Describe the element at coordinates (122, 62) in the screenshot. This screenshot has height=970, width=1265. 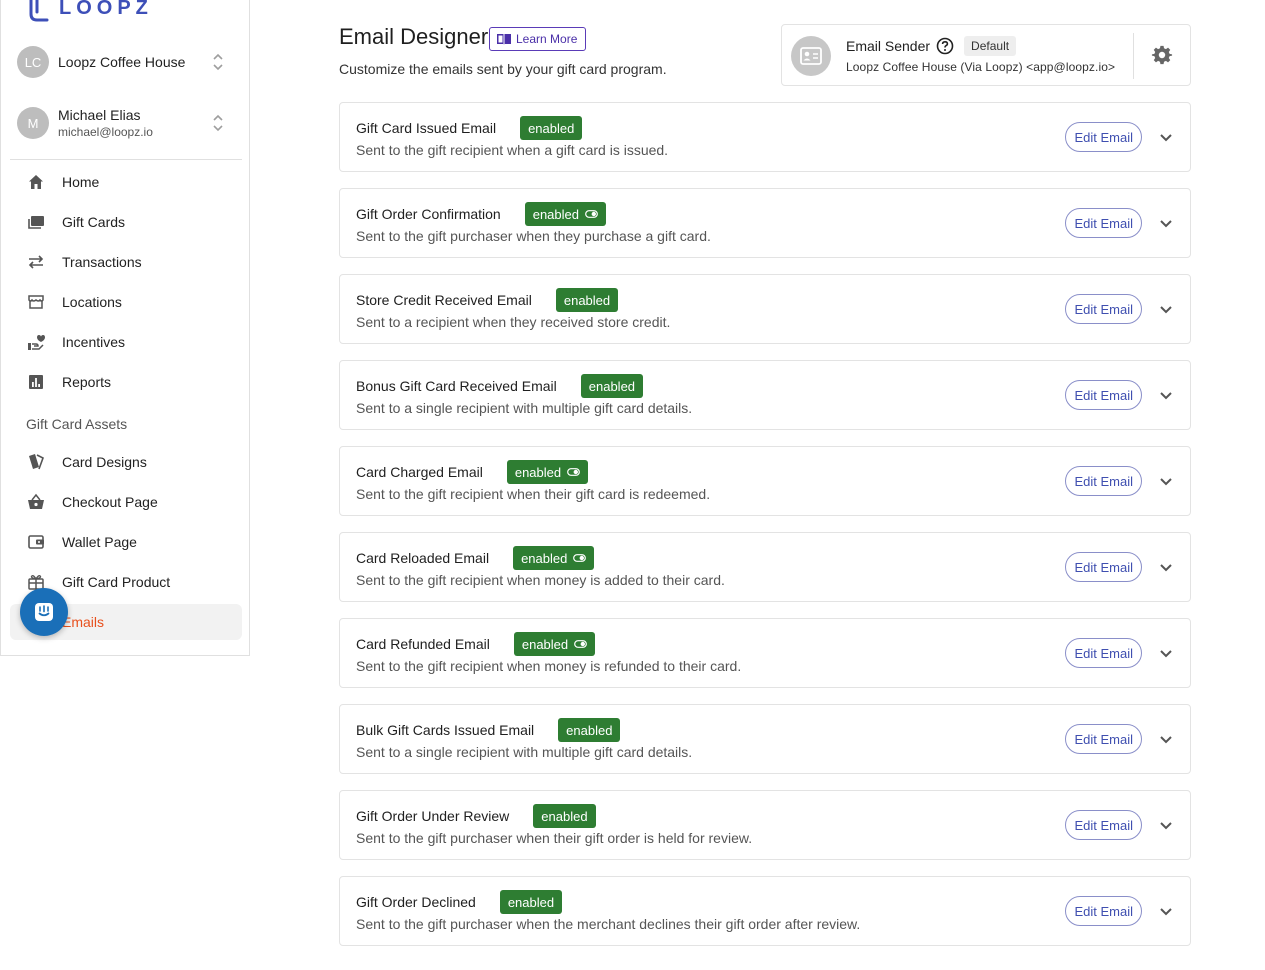
I see `organization-name: Loopz Coffee House` at that location.